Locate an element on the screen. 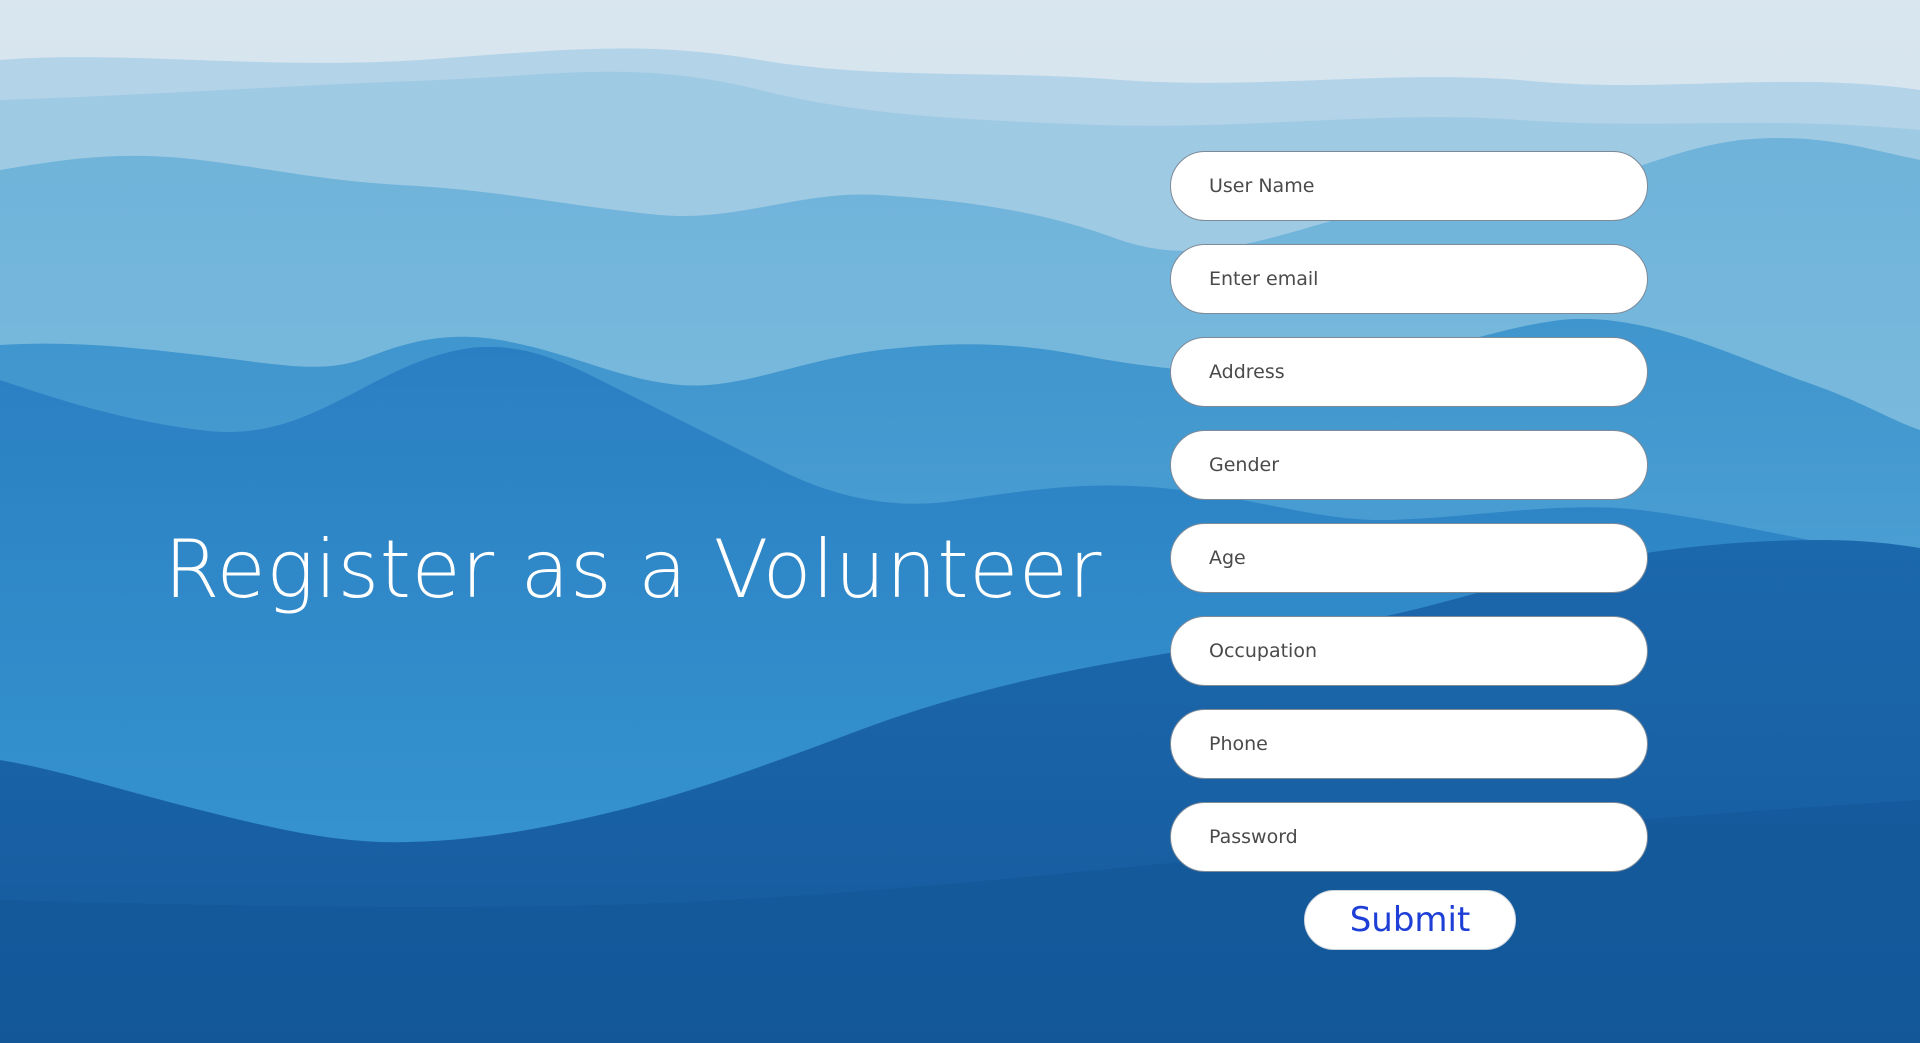 The height and width of the screenshot is (1043, 1920). page-title: Register as a Volunteer is located at coordinates (633, 569).